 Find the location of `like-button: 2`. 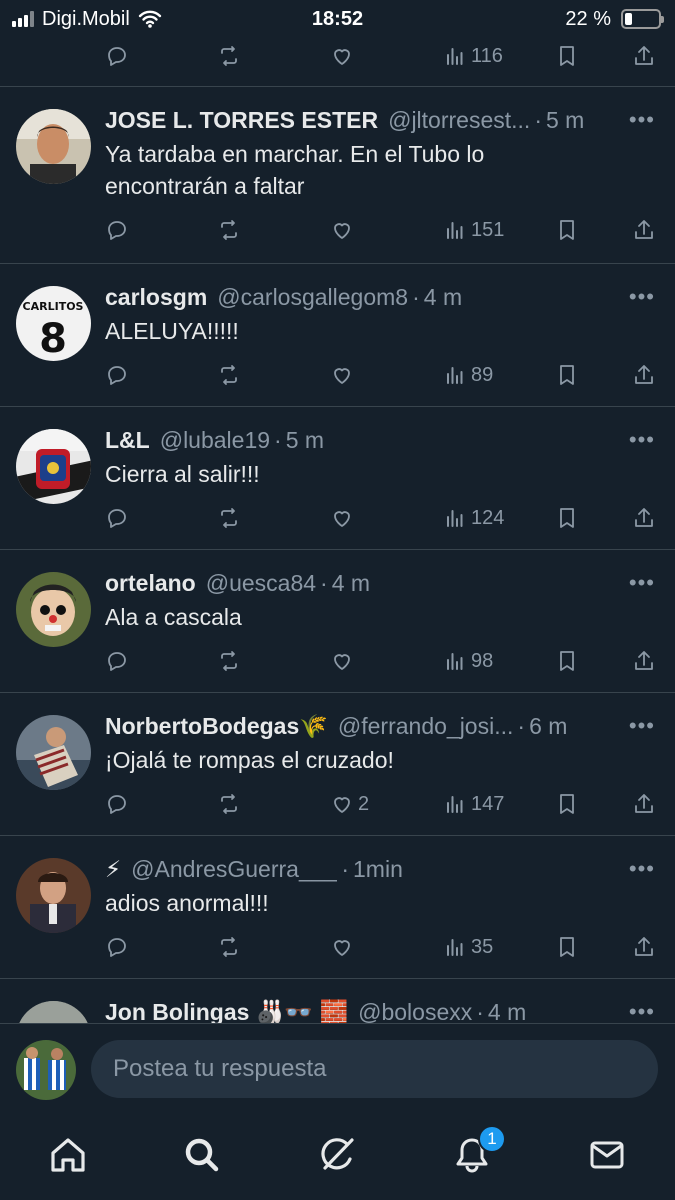

like-button: 2 is located at coordinates (349, 804).